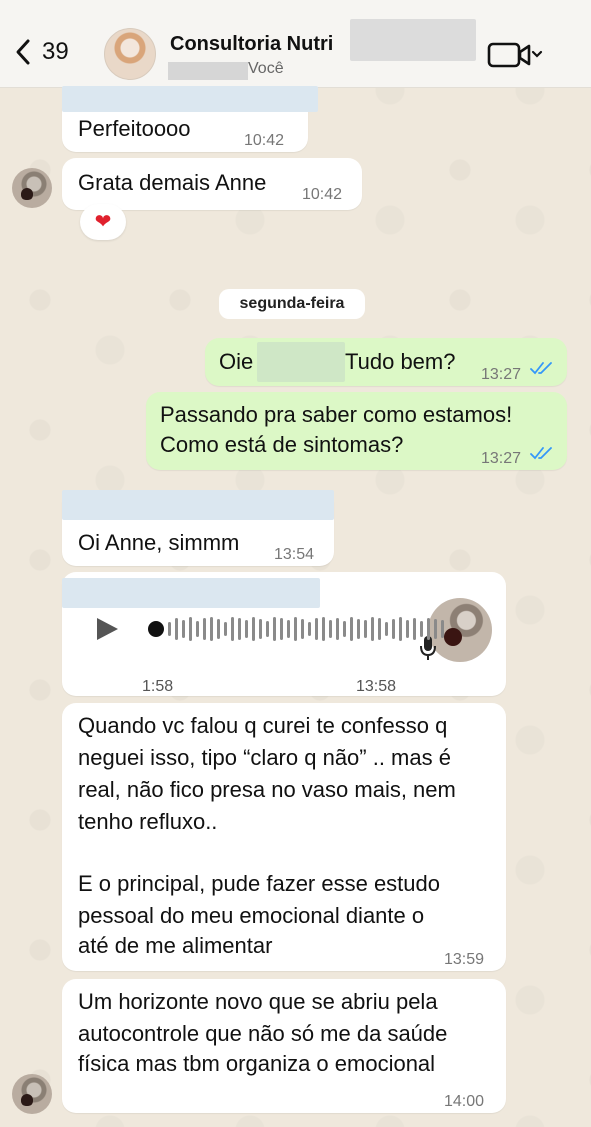 Image resolution: width=591 pixels, height=1127 pixels. I want to click on date-divider: segunda-feira, so click(292, 304).